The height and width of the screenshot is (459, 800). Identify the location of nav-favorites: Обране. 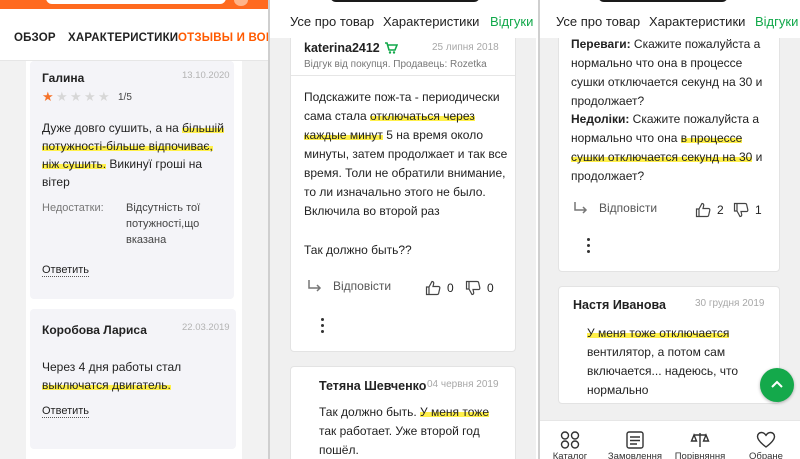
(766, 440).